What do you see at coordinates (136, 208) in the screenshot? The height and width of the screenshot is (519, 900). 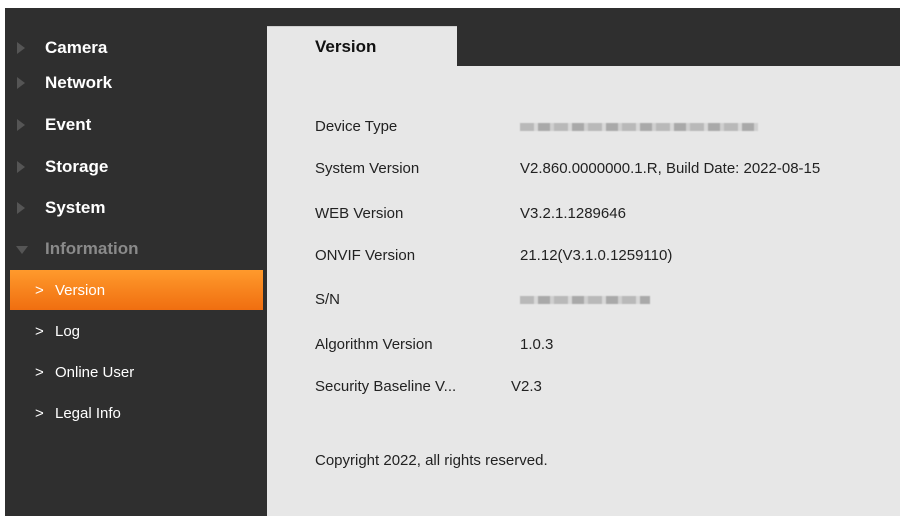 I see `sidebar-item-system: System` at bounding box center [136, 208].